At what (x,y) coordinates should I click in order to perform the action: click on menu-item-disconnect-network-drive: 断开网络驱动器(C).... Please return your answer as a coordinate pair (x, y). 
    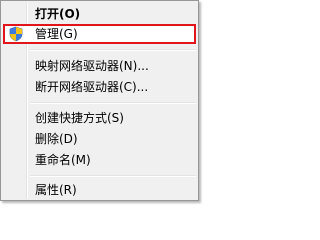
    Looking at the image, I should click on (99, 87).